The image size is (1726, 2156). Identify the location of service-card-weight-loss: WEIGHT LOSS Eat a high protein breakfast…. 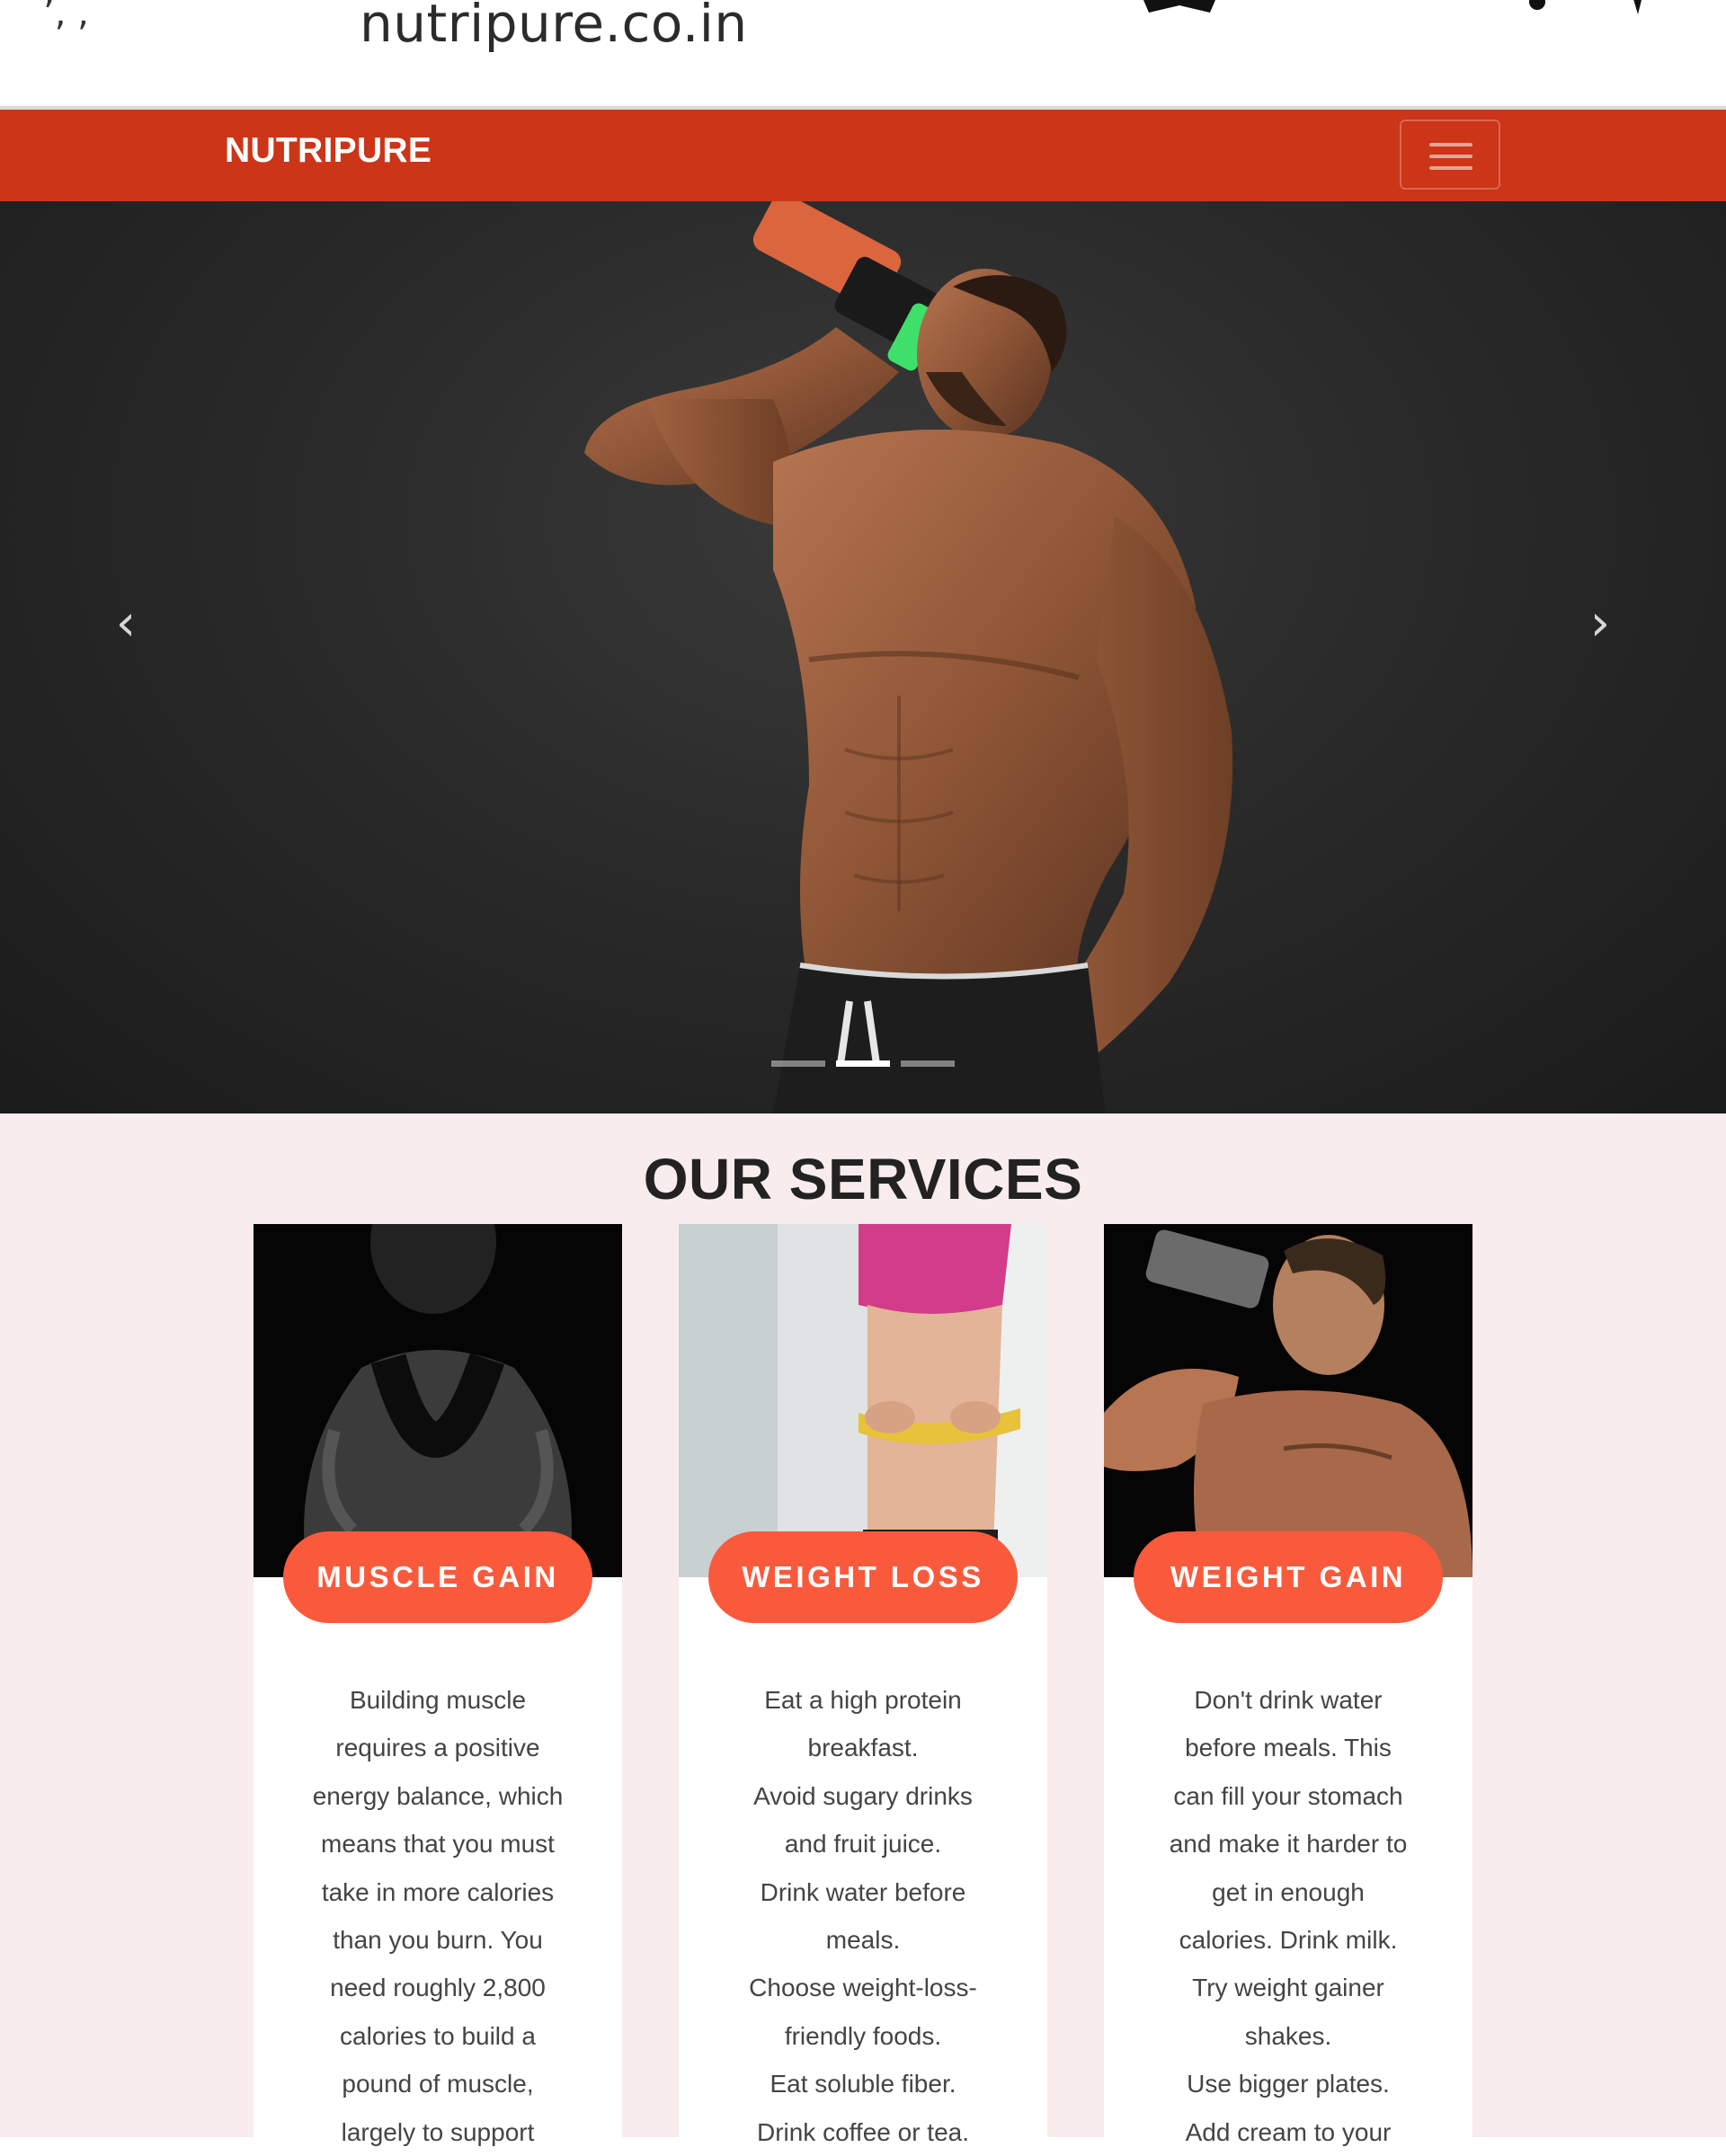
(863, 1685).